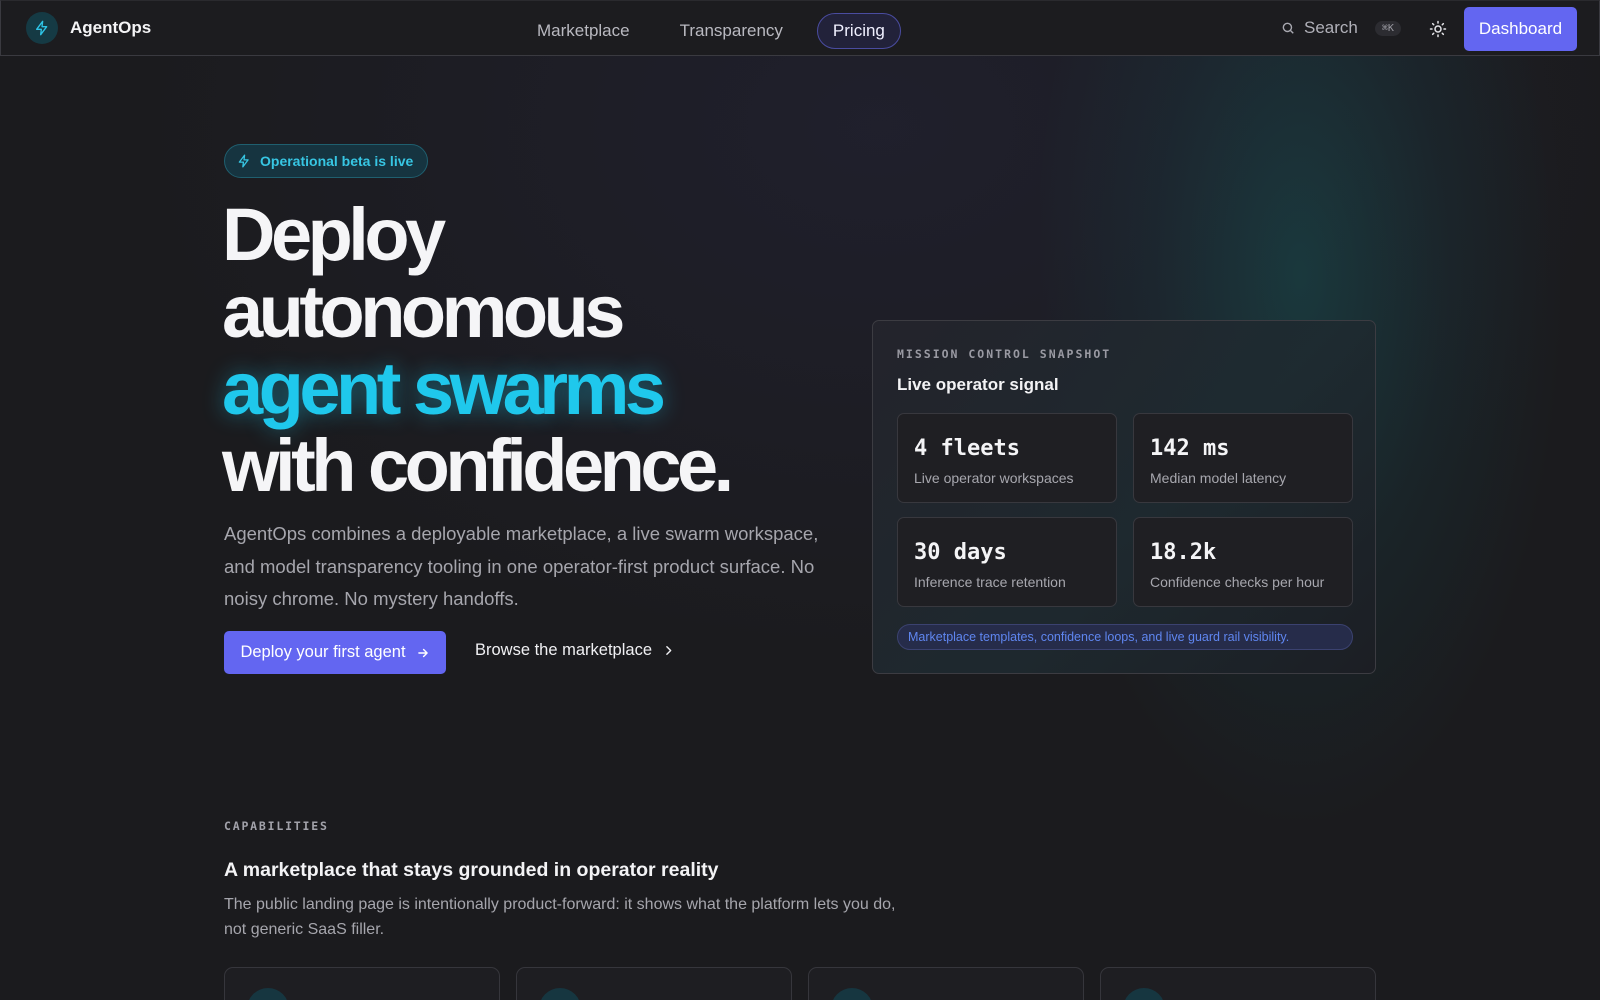 Image resolution: width=1600 pixels, height=1000 pixels. Describe the element at coordinates (563, 650) in the screenshot. I see `browse-marketplace-label: Browse the marketplace` at that location.